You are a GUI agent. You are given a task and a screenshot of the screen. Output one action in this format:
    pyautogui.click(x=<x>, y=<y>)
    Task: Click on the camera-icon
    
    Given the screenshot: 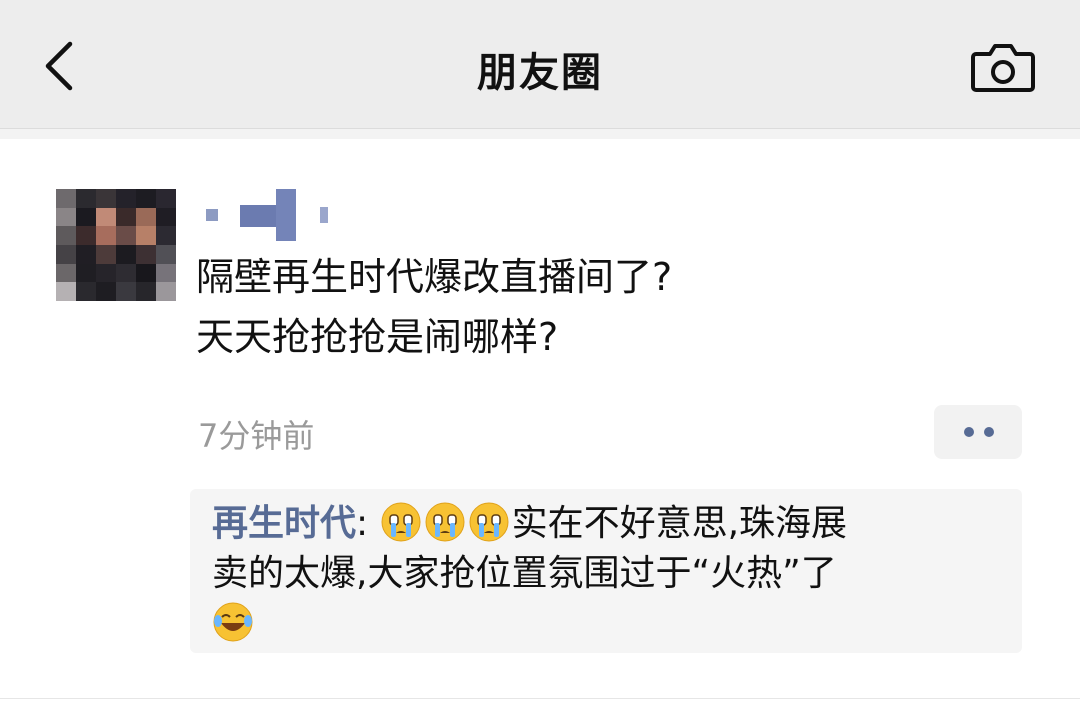 What is the action you would take?
    pyautogui.click(x=1003, y=68)
    